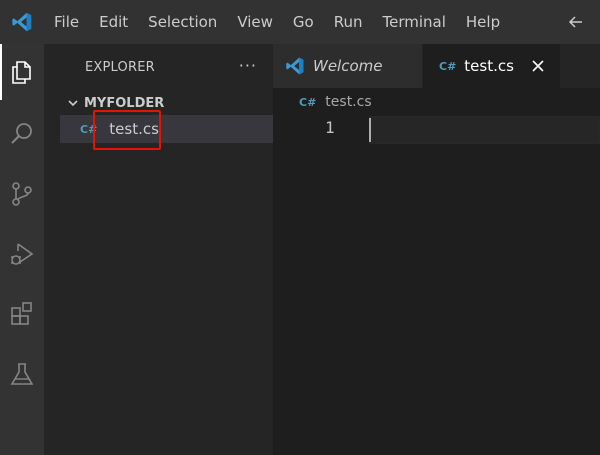 The width and height of the screenshot is (600, 455). What do you see at coordinates (166, 103) in the screenshot?
I see `folder-item-myfolder: MYFOLDER` at bounding box center [166, 103].